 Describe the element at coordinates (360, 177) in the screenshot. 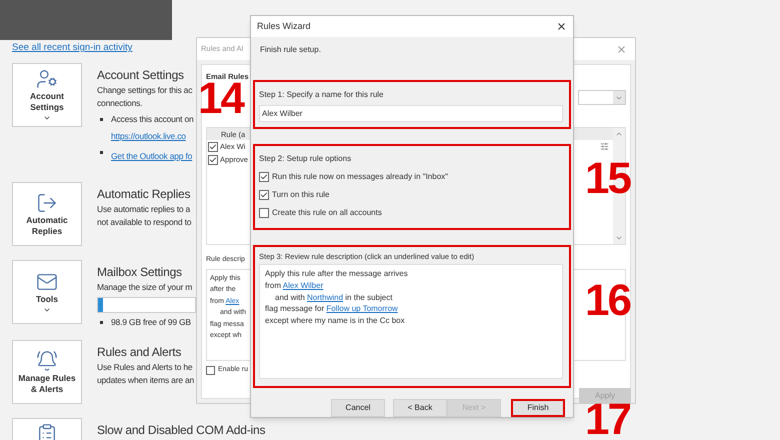

I see `option-label: Run this rule now on messages already in "Inbox"` at that location.